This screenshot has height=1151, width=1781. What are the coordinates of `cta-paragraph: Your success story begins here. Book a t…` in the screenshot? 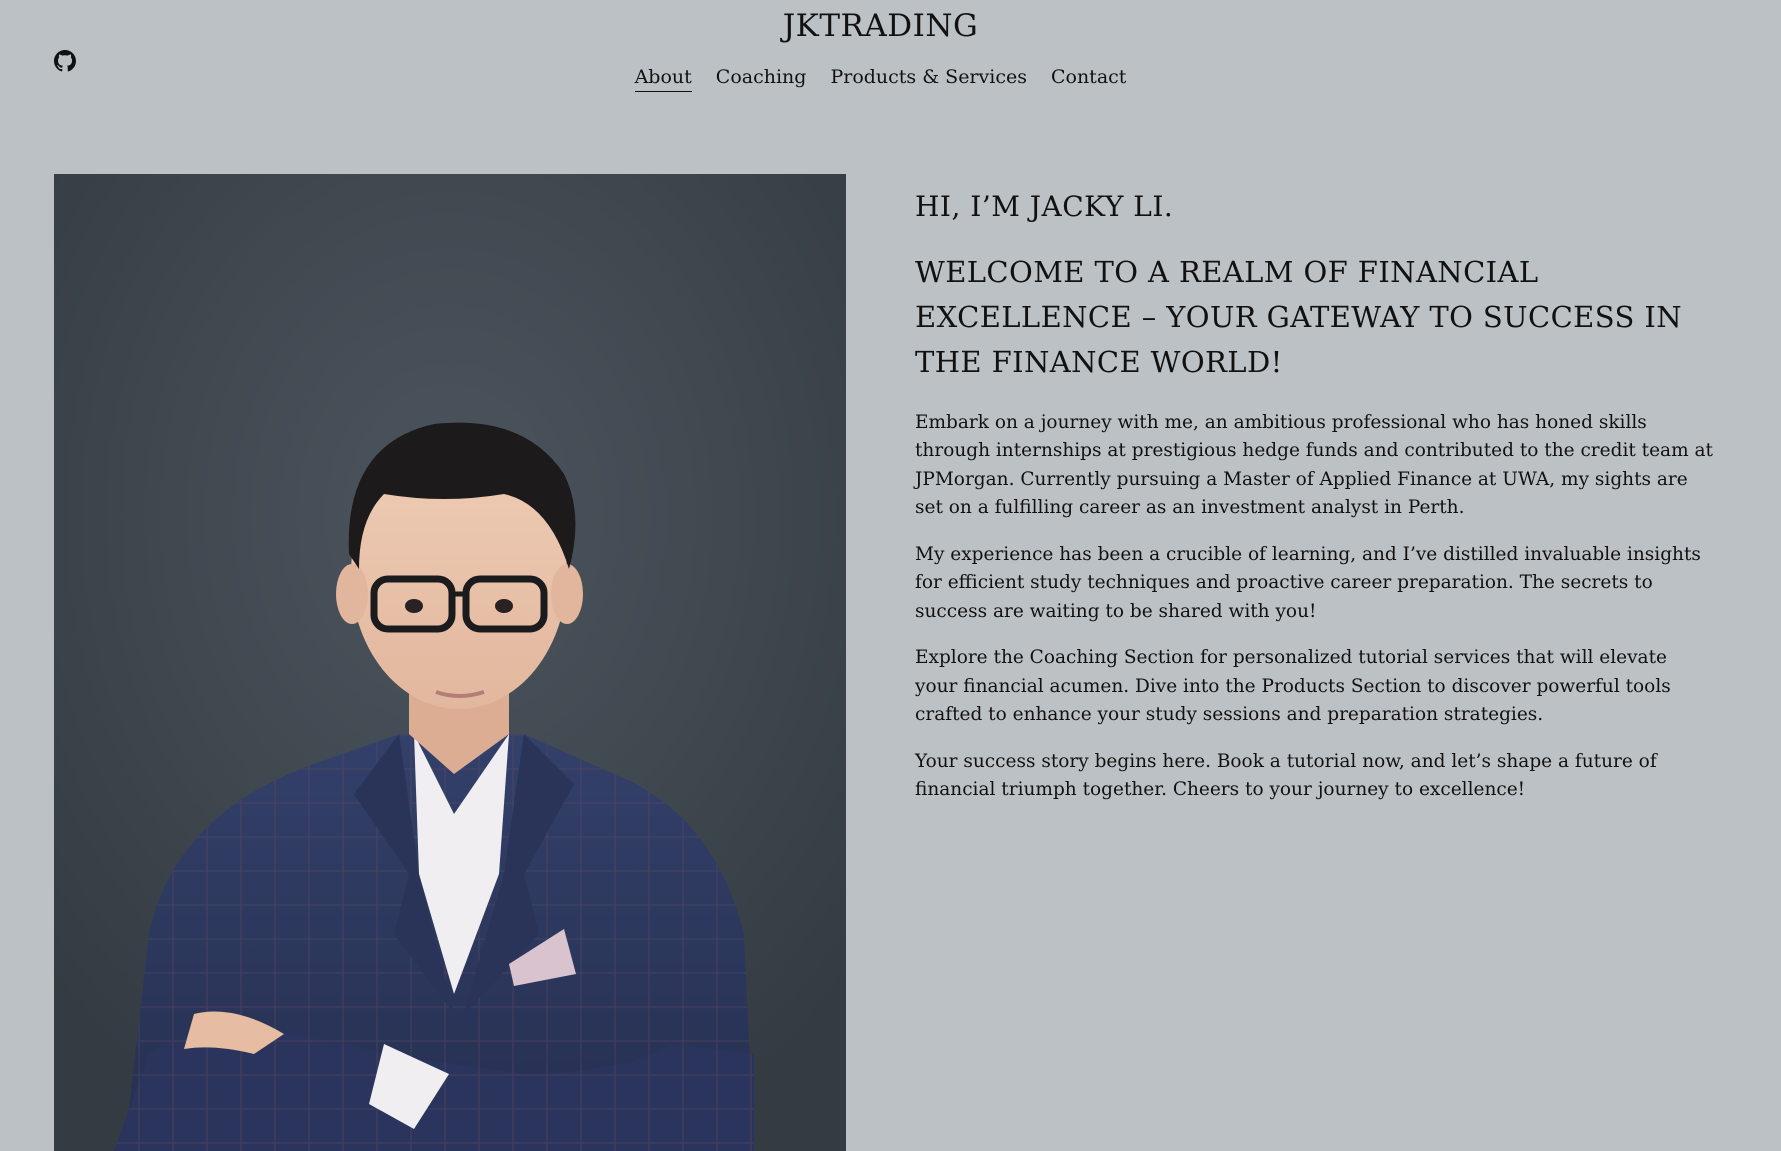 It's located at (1286, 775).